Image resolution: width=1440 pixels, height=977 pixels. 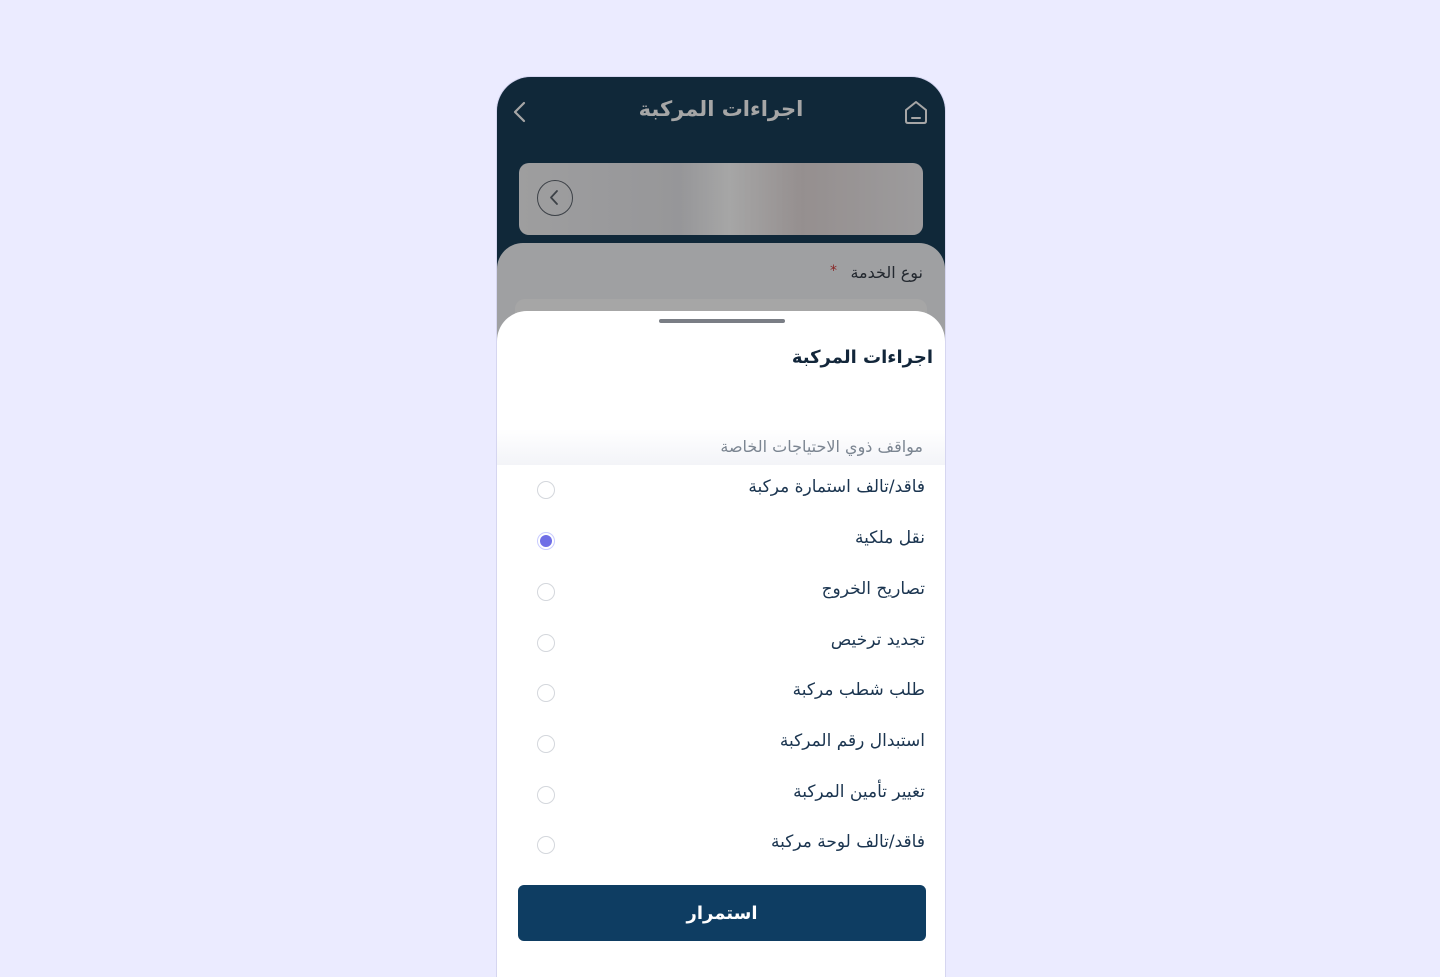 I want to click on option-vehicle-deregistration: طلب شطب مركبة, so click(x=721, y=693).